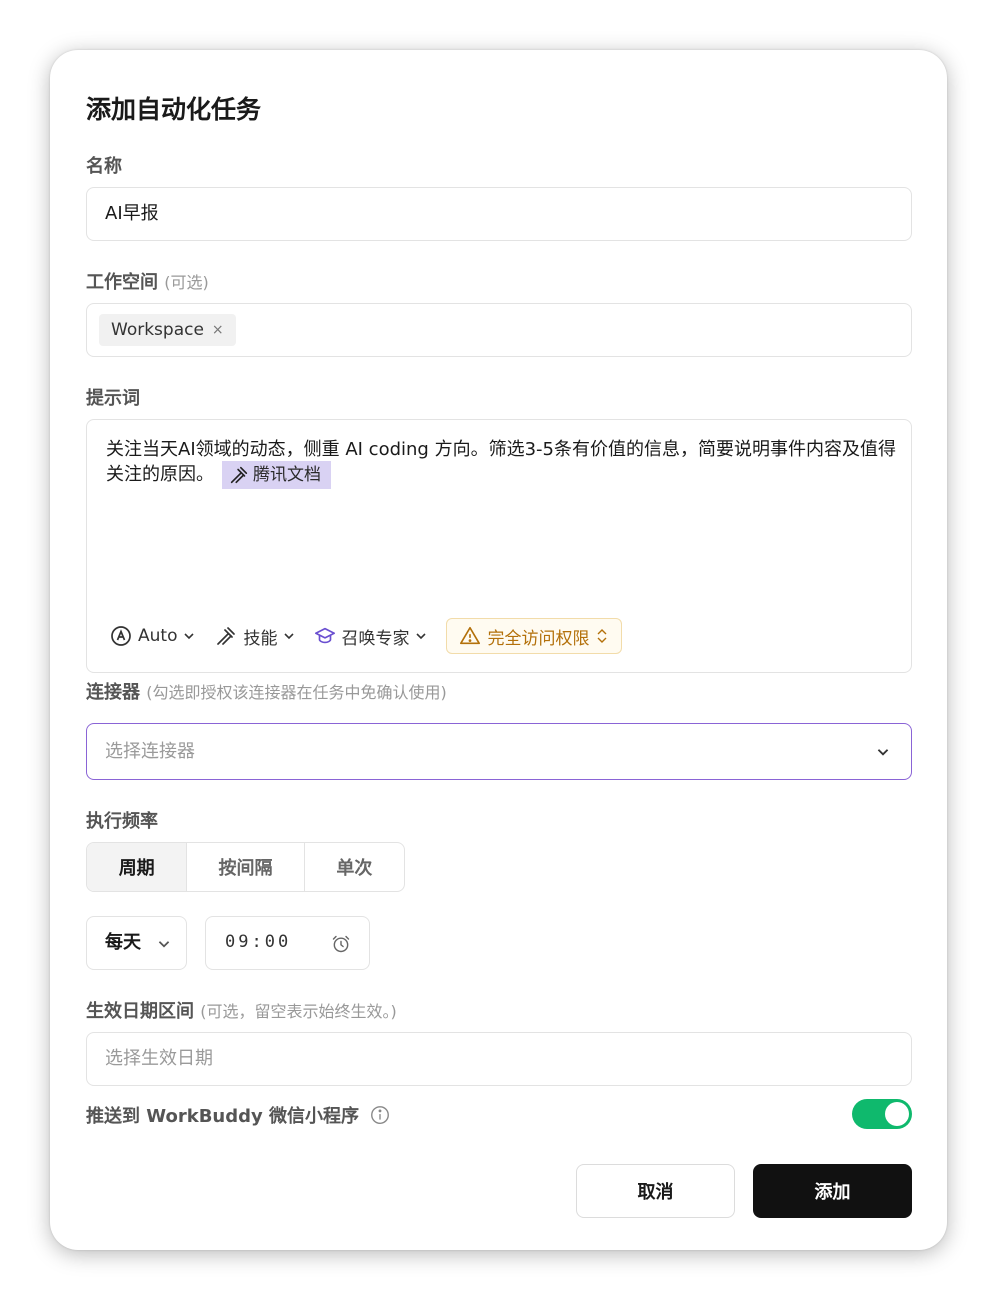  I want to click on connector-placeholder: 选择连接器, so click(150, 751).